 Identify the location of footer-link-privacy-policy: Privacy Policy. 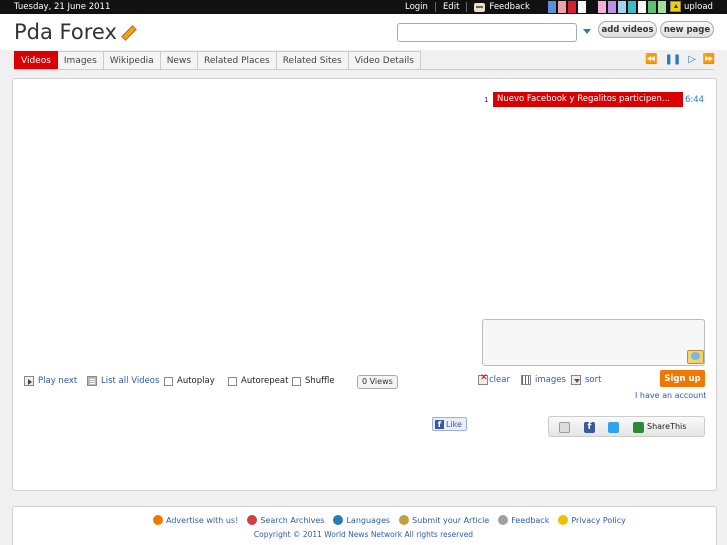
(592, 520).